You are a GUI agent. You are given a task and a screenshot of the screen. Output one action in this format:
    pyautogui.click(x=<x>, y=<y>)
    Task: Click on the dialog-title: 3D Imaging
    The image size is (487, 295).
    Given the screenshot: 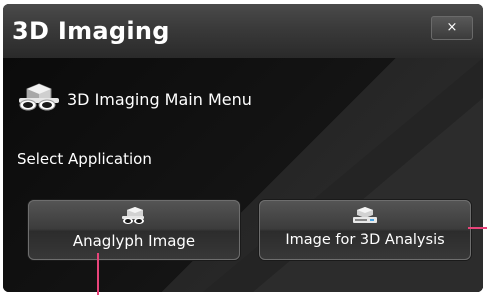 What is the action you would take?
    pyautogui.click(x=91, y=31)
    